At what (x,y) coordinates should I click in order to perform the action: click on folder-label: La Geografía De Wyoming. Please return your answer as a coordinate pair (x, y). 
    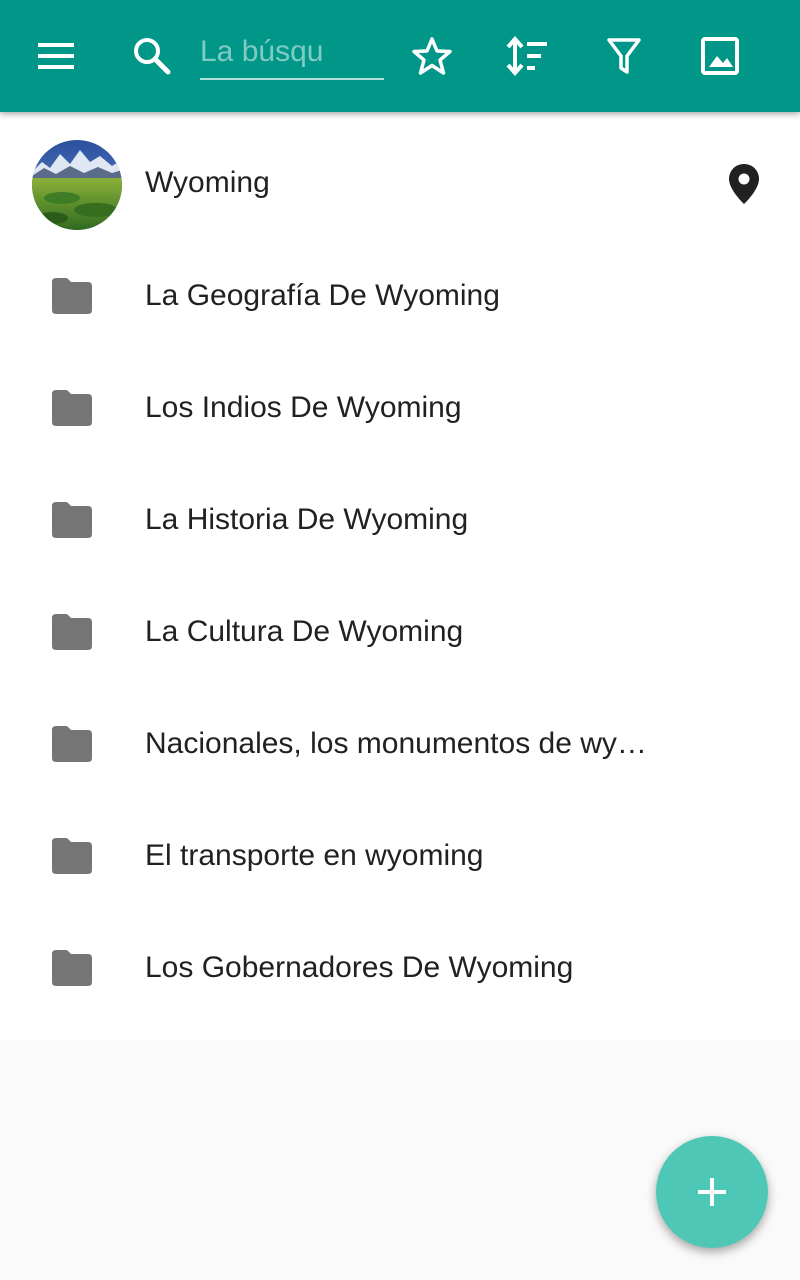
    Looking at the image, I should click on (322, 295).